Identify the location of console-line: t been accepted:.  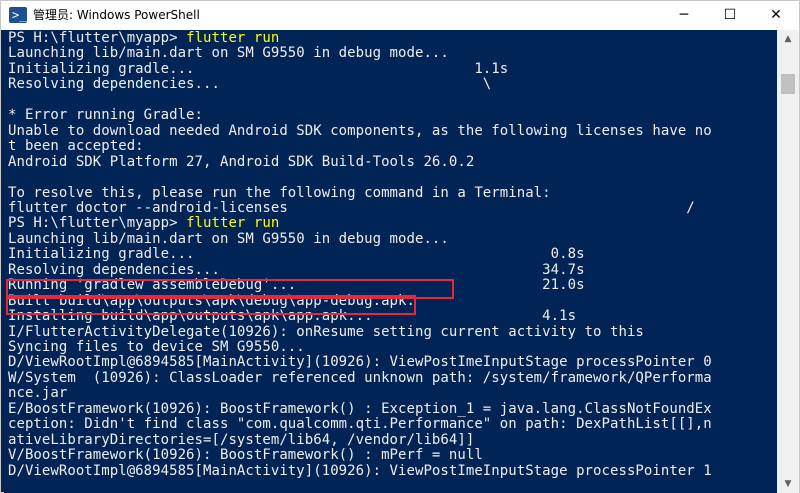
(76, 146).